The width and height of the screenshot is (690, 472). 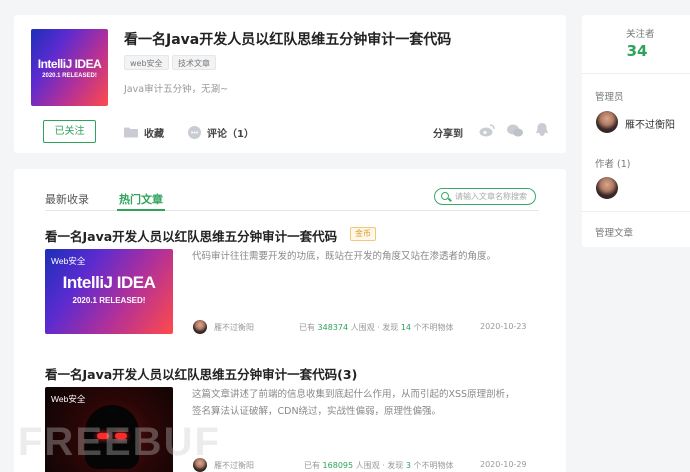 What do you see at coordinates (406, 327) in the screenshot?
I see `comment-count: 14` at bounding box center [406, 327].